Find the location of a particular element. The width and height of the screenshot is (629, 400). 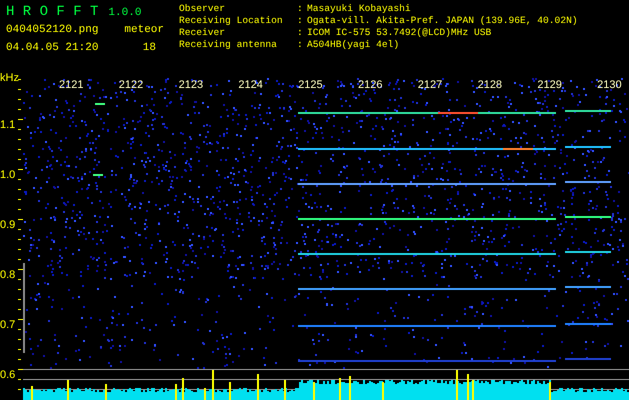

y-axis-label: 1.0 is located at coordinates (8, 175).